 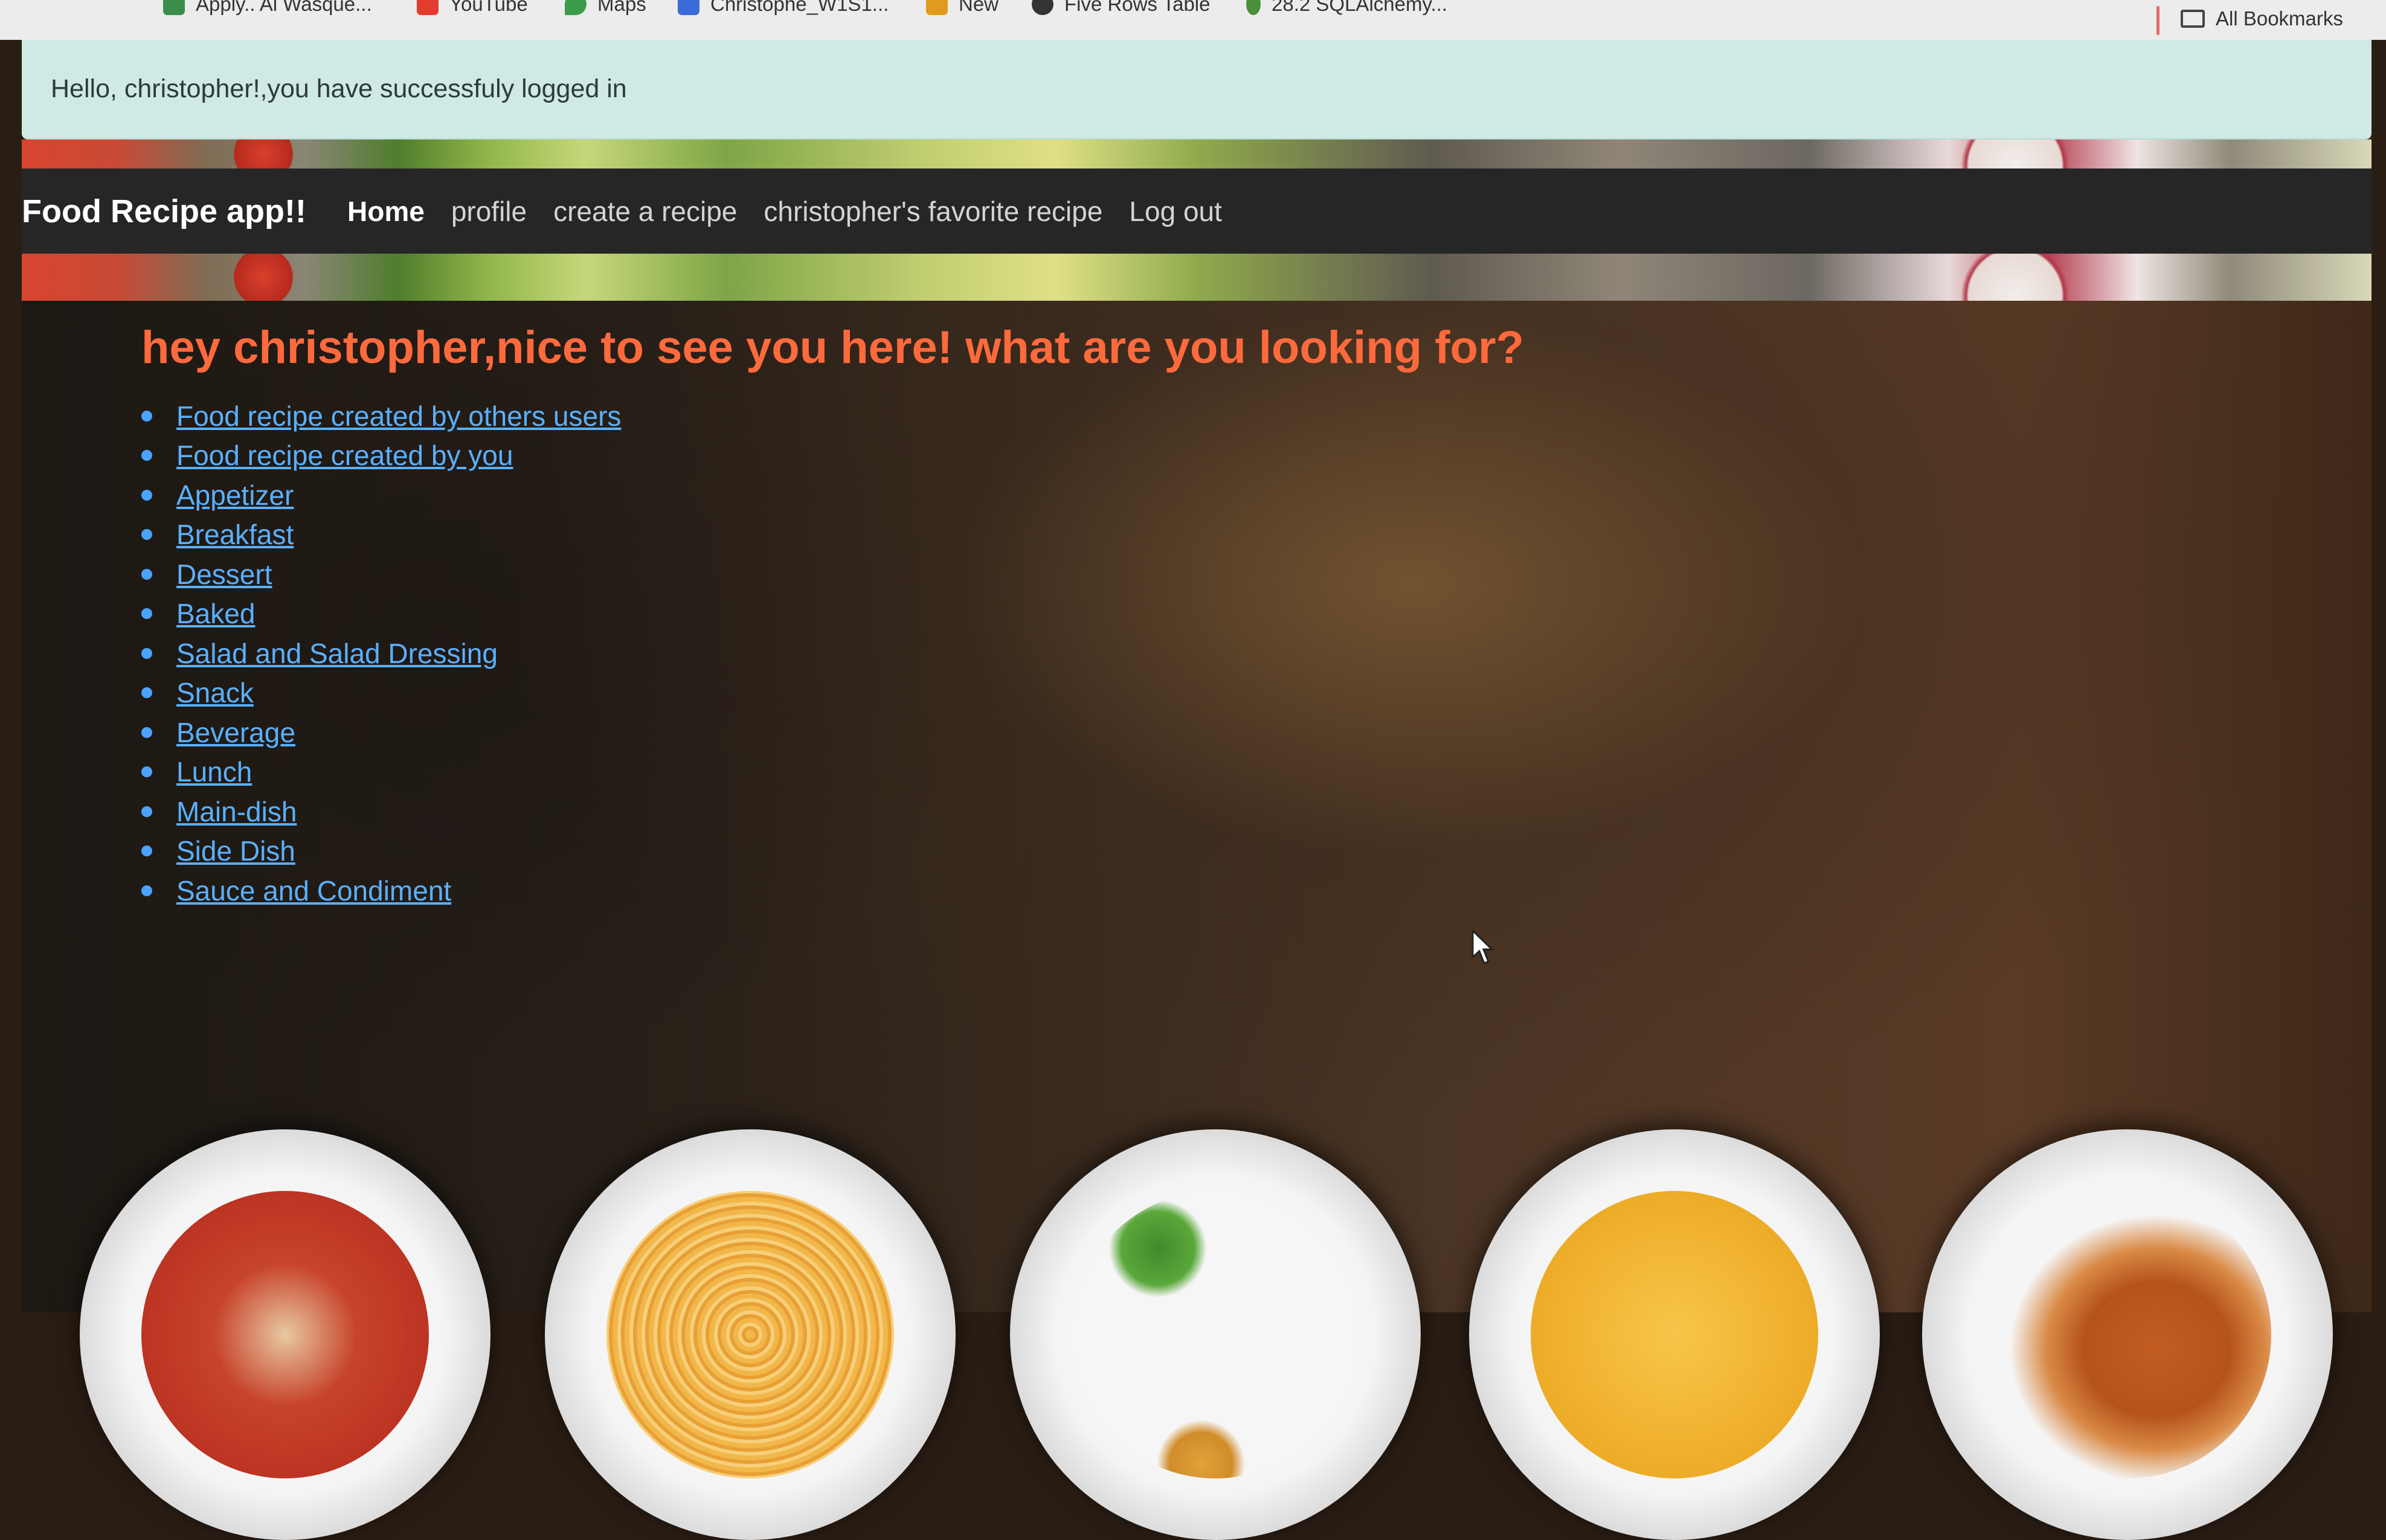 I want to click on bookmark-item: Five Rows Table, so click(x=1121, y=8).